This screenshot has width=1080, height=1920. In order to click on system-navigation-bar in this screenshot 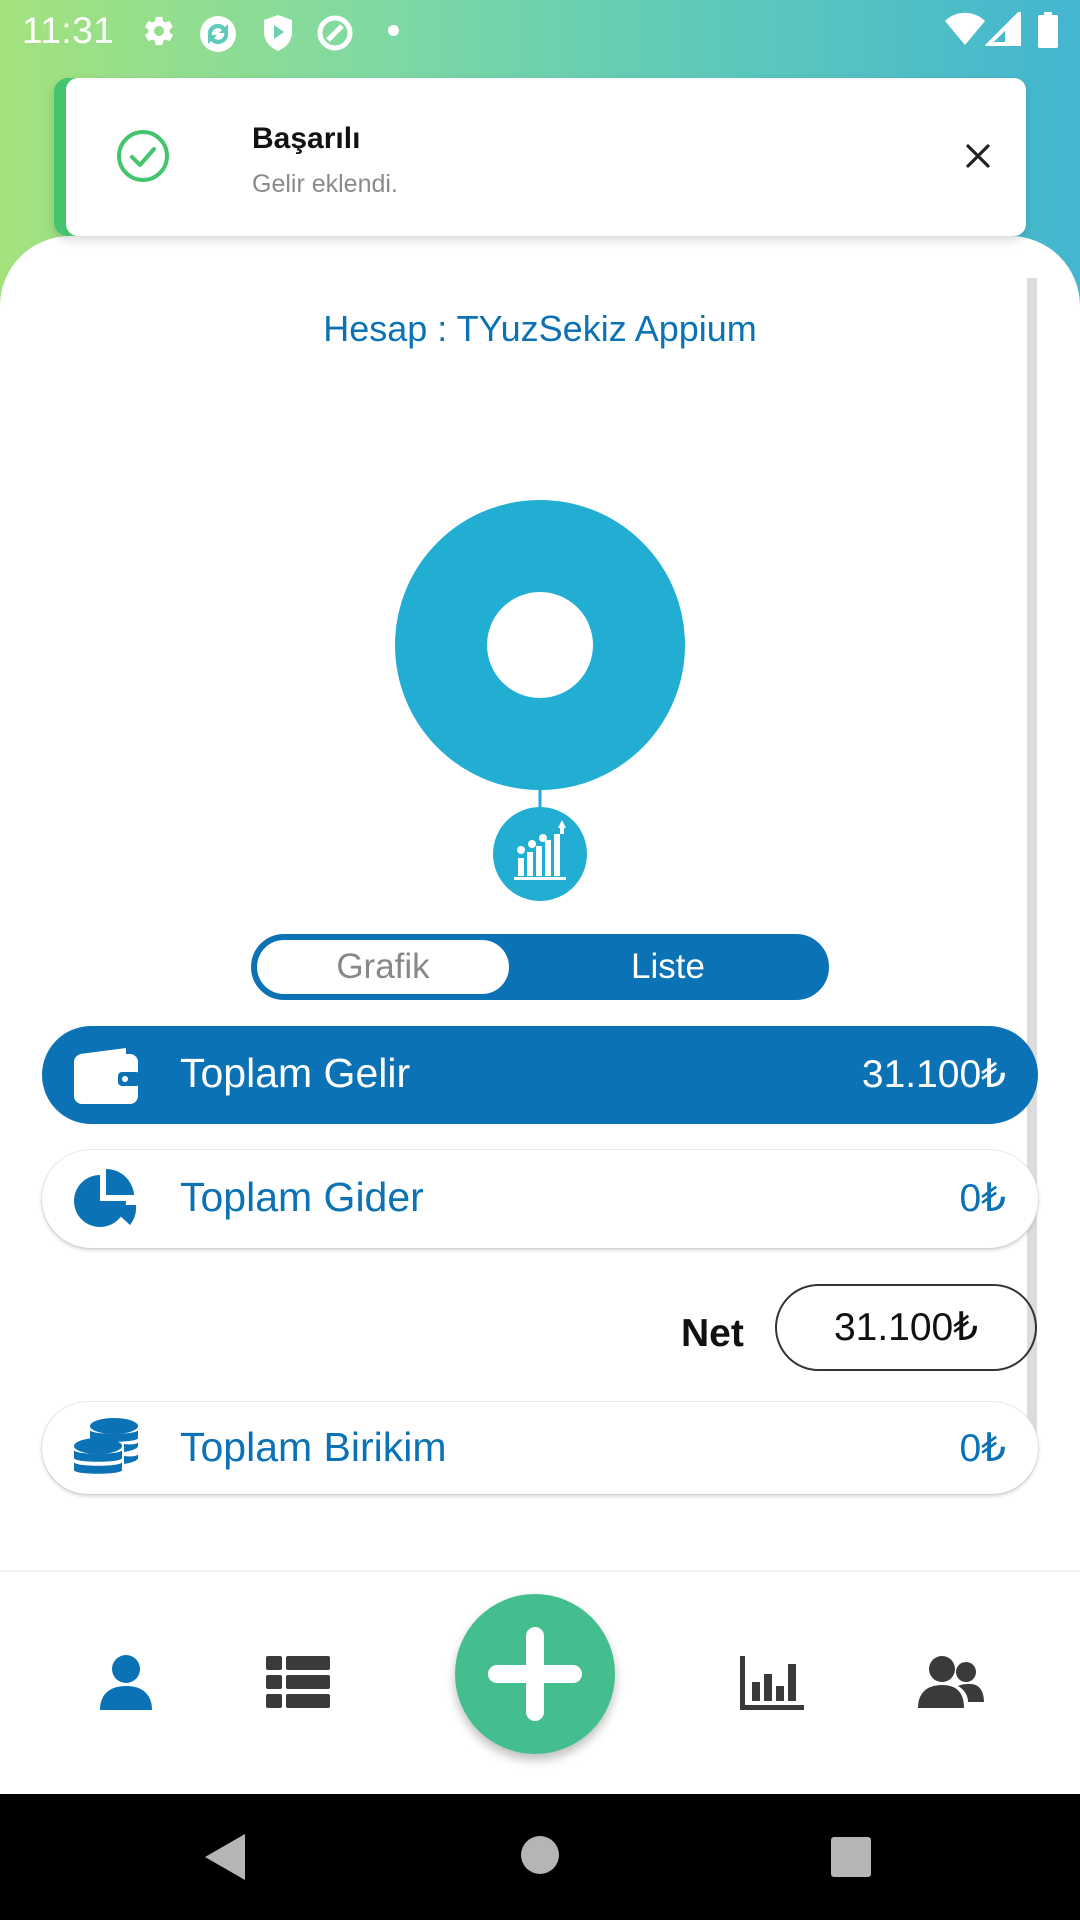, I will do `click(540, 1857)`.